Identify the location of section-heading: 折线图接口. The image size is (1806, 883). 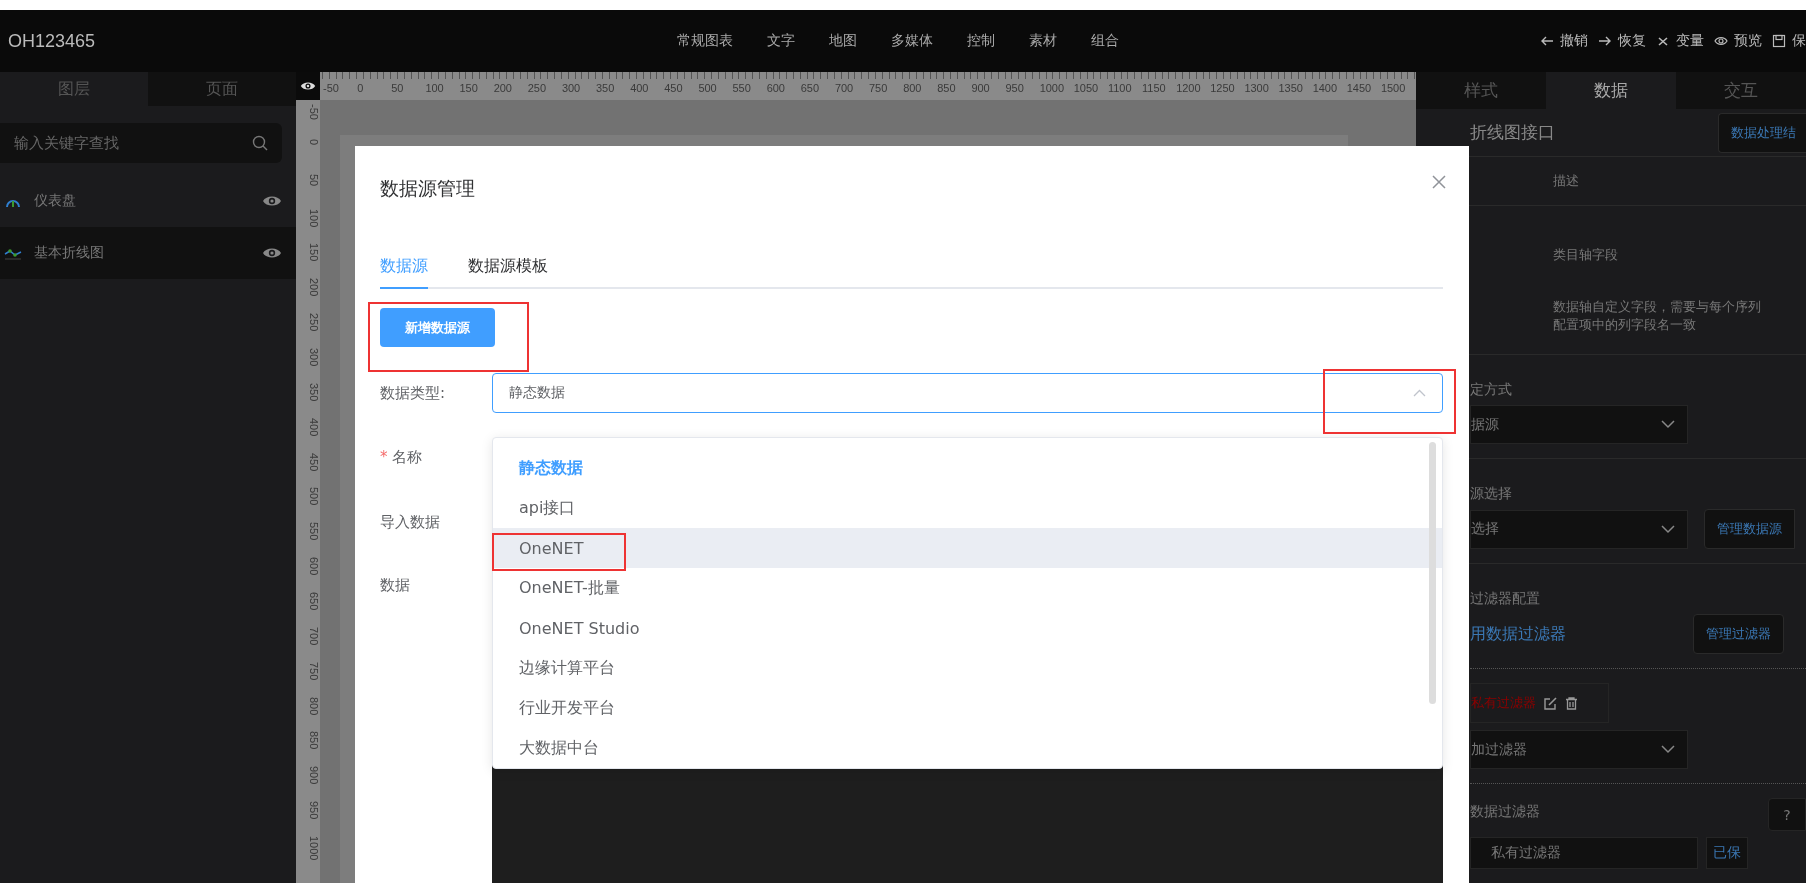
(1512, 133).